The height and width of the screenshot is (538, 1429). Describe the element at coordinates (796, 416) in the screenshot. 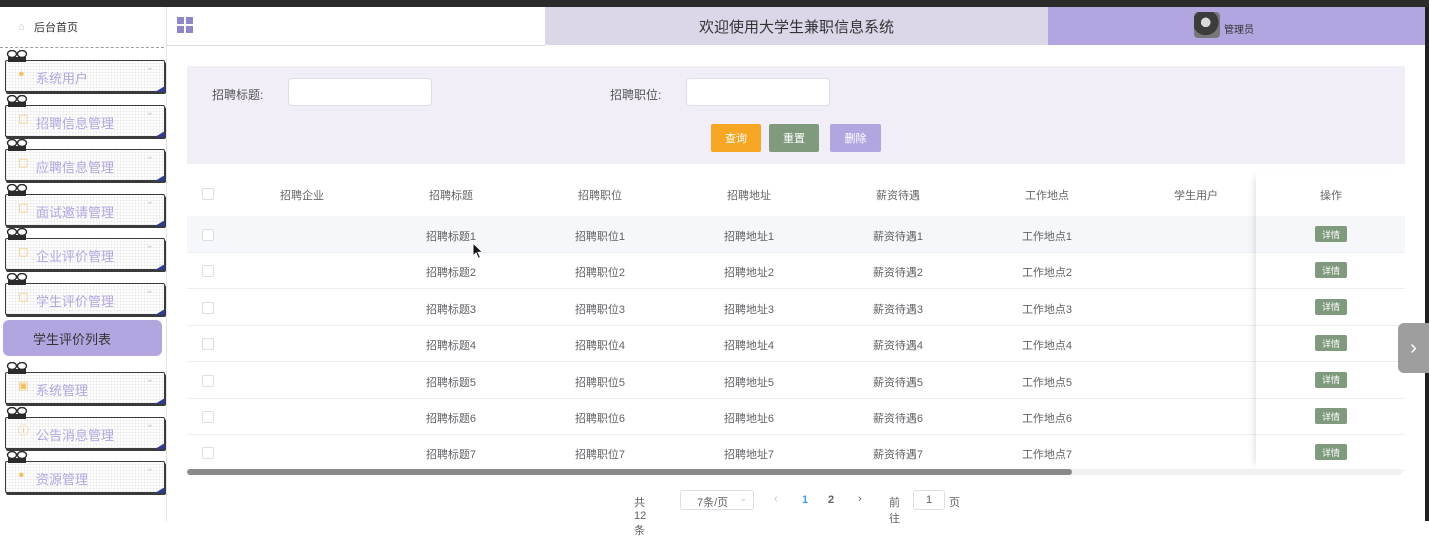

I see `table-row: 招聘标题6 招聘职位6 招聘地址6 薪资待遇6 工作地点6 详情` at that location.